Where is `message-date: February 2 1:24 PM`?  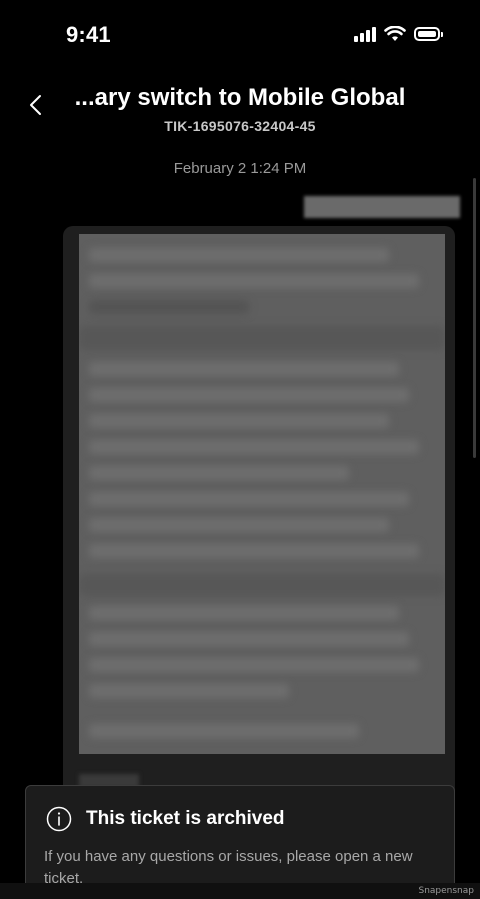 message-date: February 2 1:24 PM is located at coordinates (240, 168).